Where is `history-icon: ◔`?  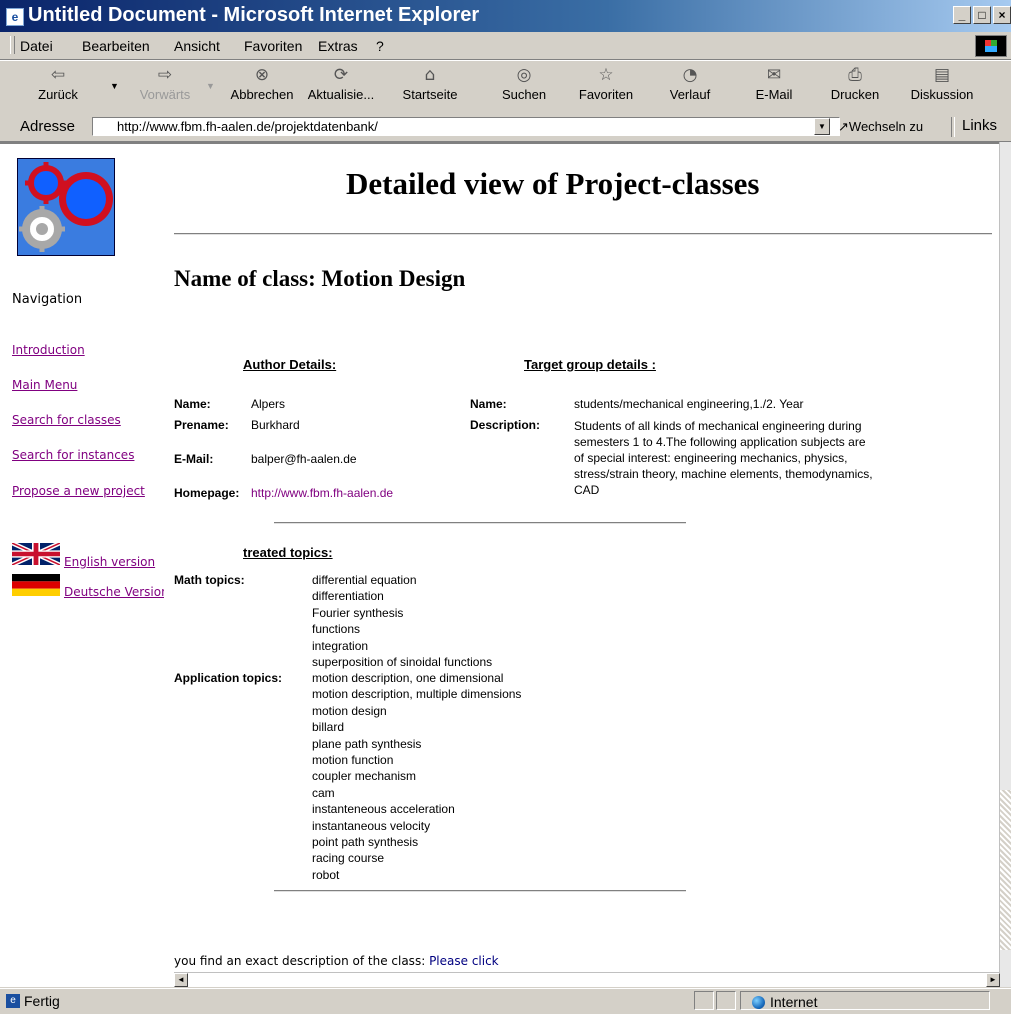 history-icon: ◔ is located at coordinates (690, 75).